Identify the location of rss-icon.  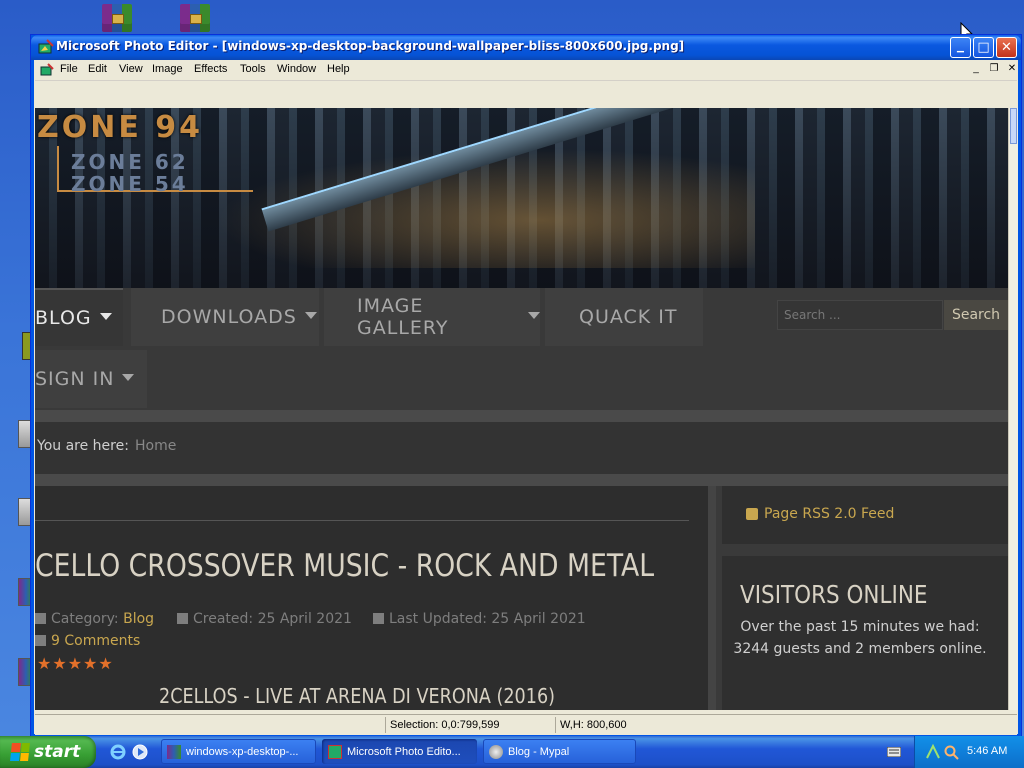
(752, 514).